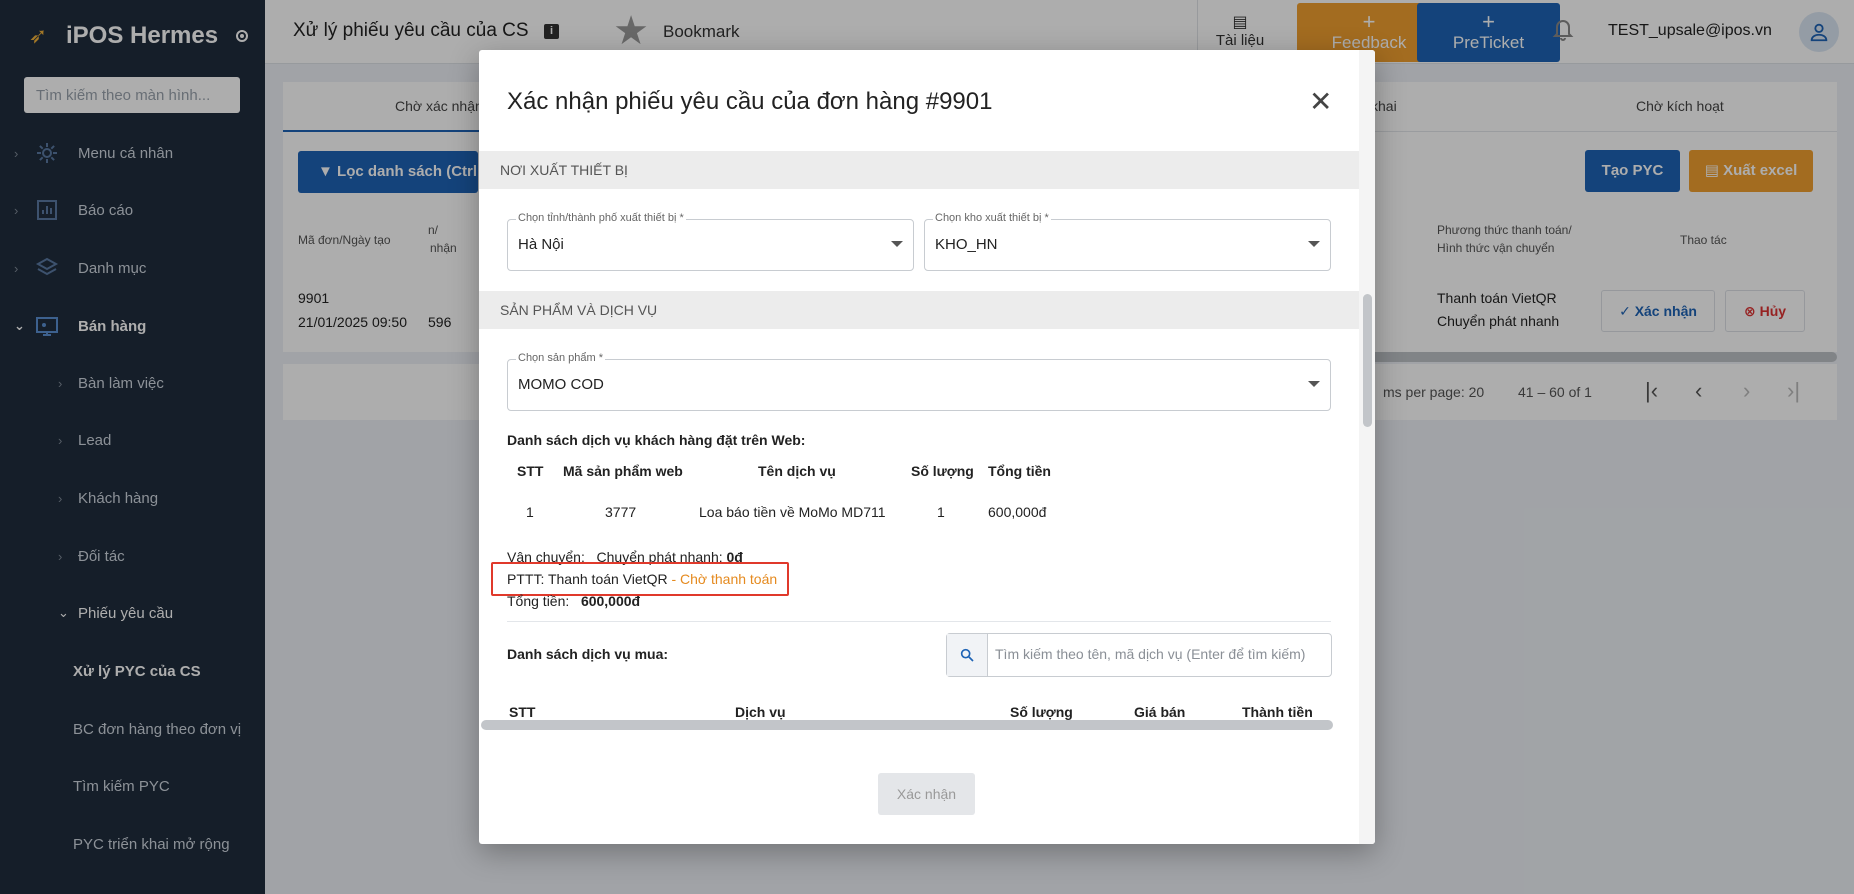  What do you see at coordinates (1127, 241) in the screenshot?
I see `warehouse-select: Chọn kho xuất thiết bị * KHO_HN` at bounding box center [1127, 241].